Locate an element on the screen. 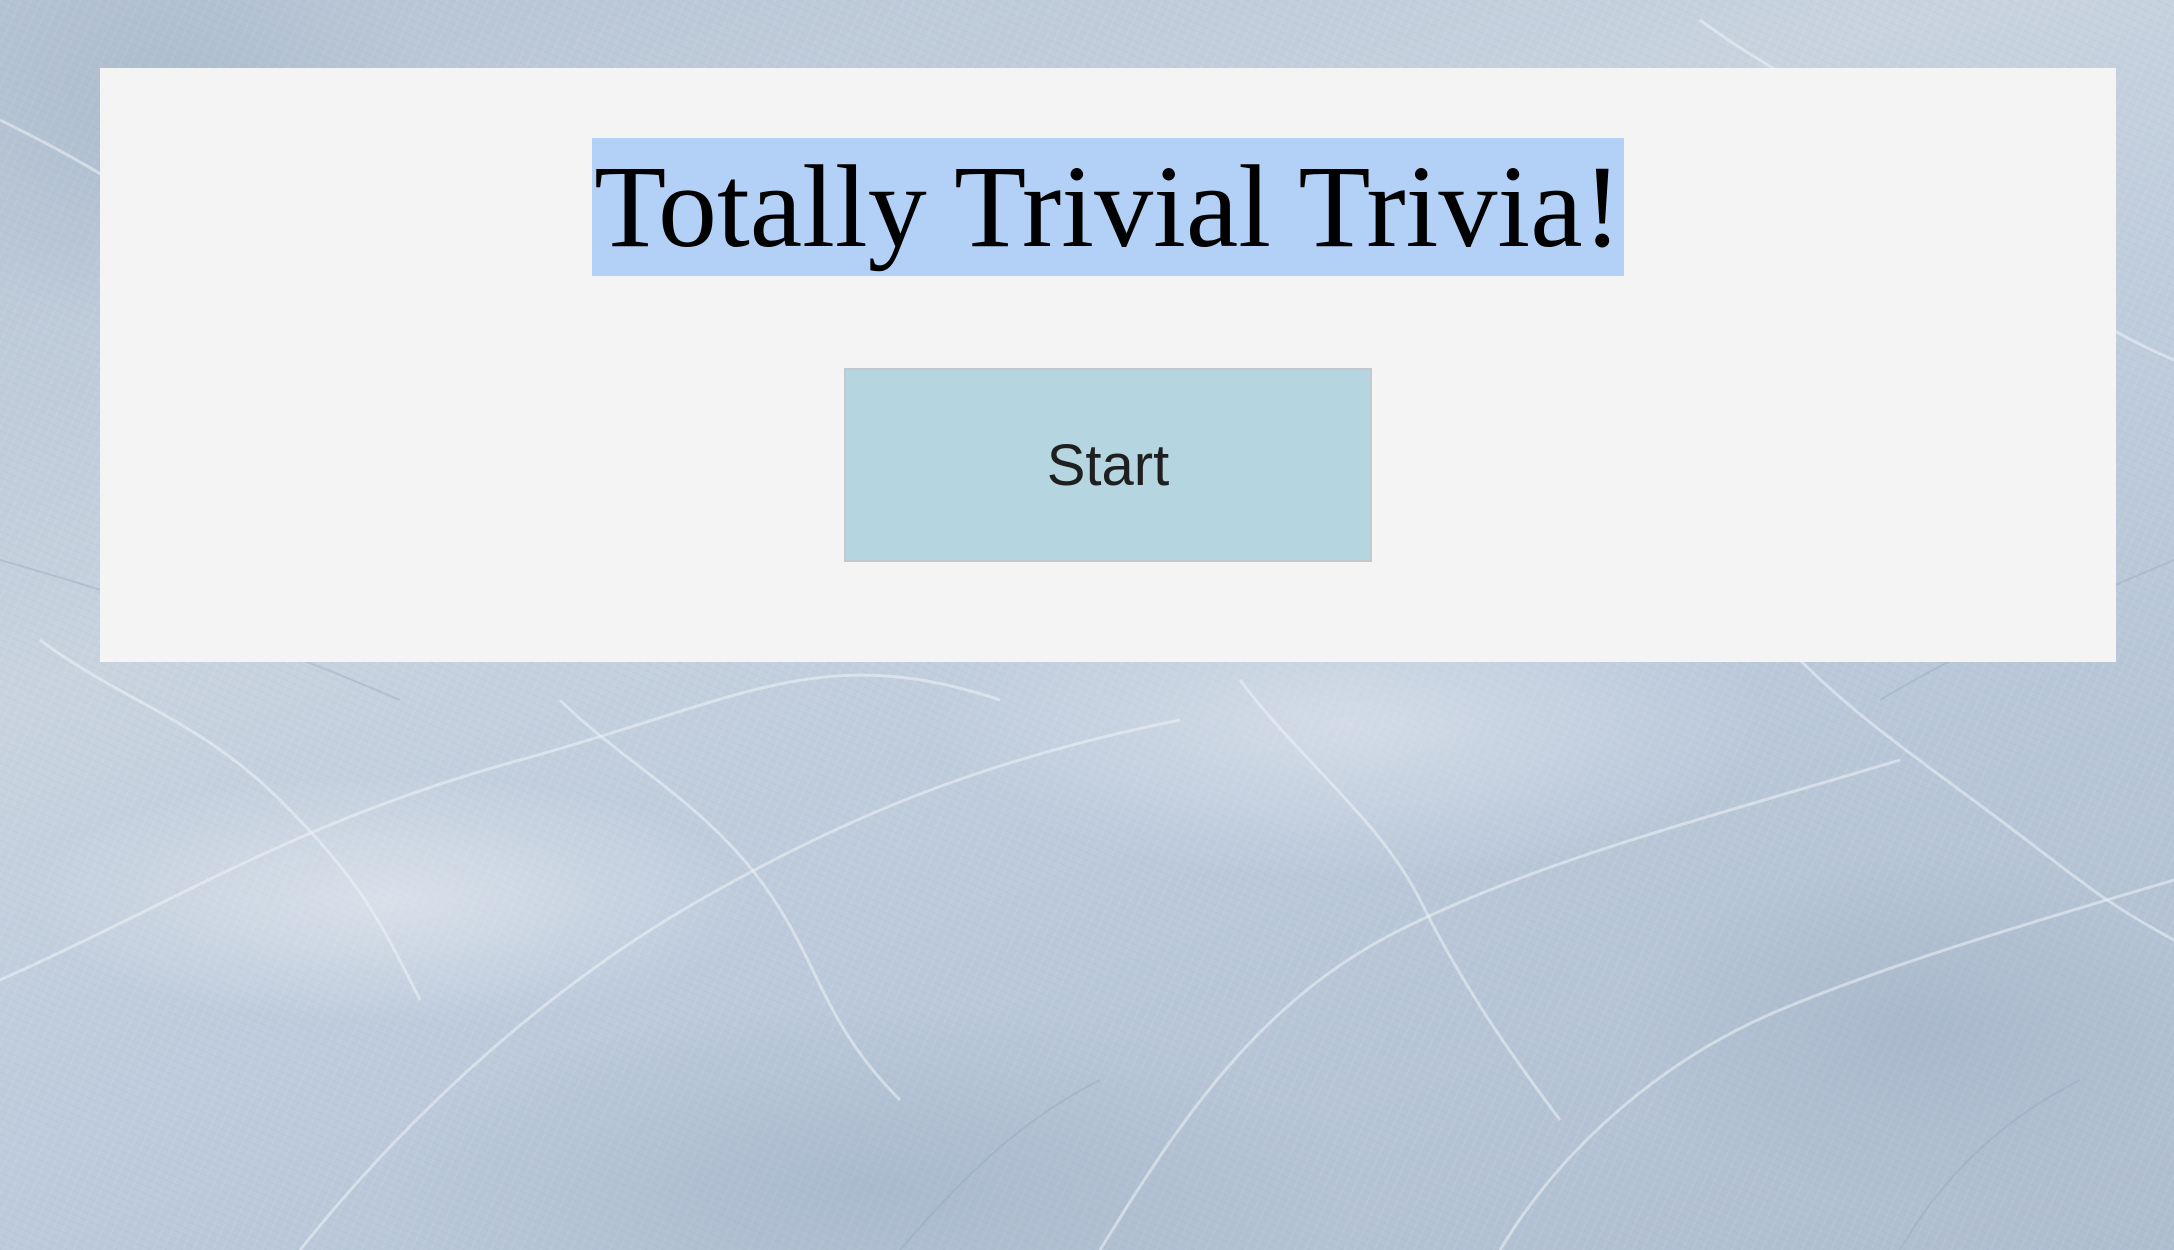 The width and height of the screenshot is (2174, 1250). page-title: Totally Trivial Trivia! is located at coordinates (1108, 207).